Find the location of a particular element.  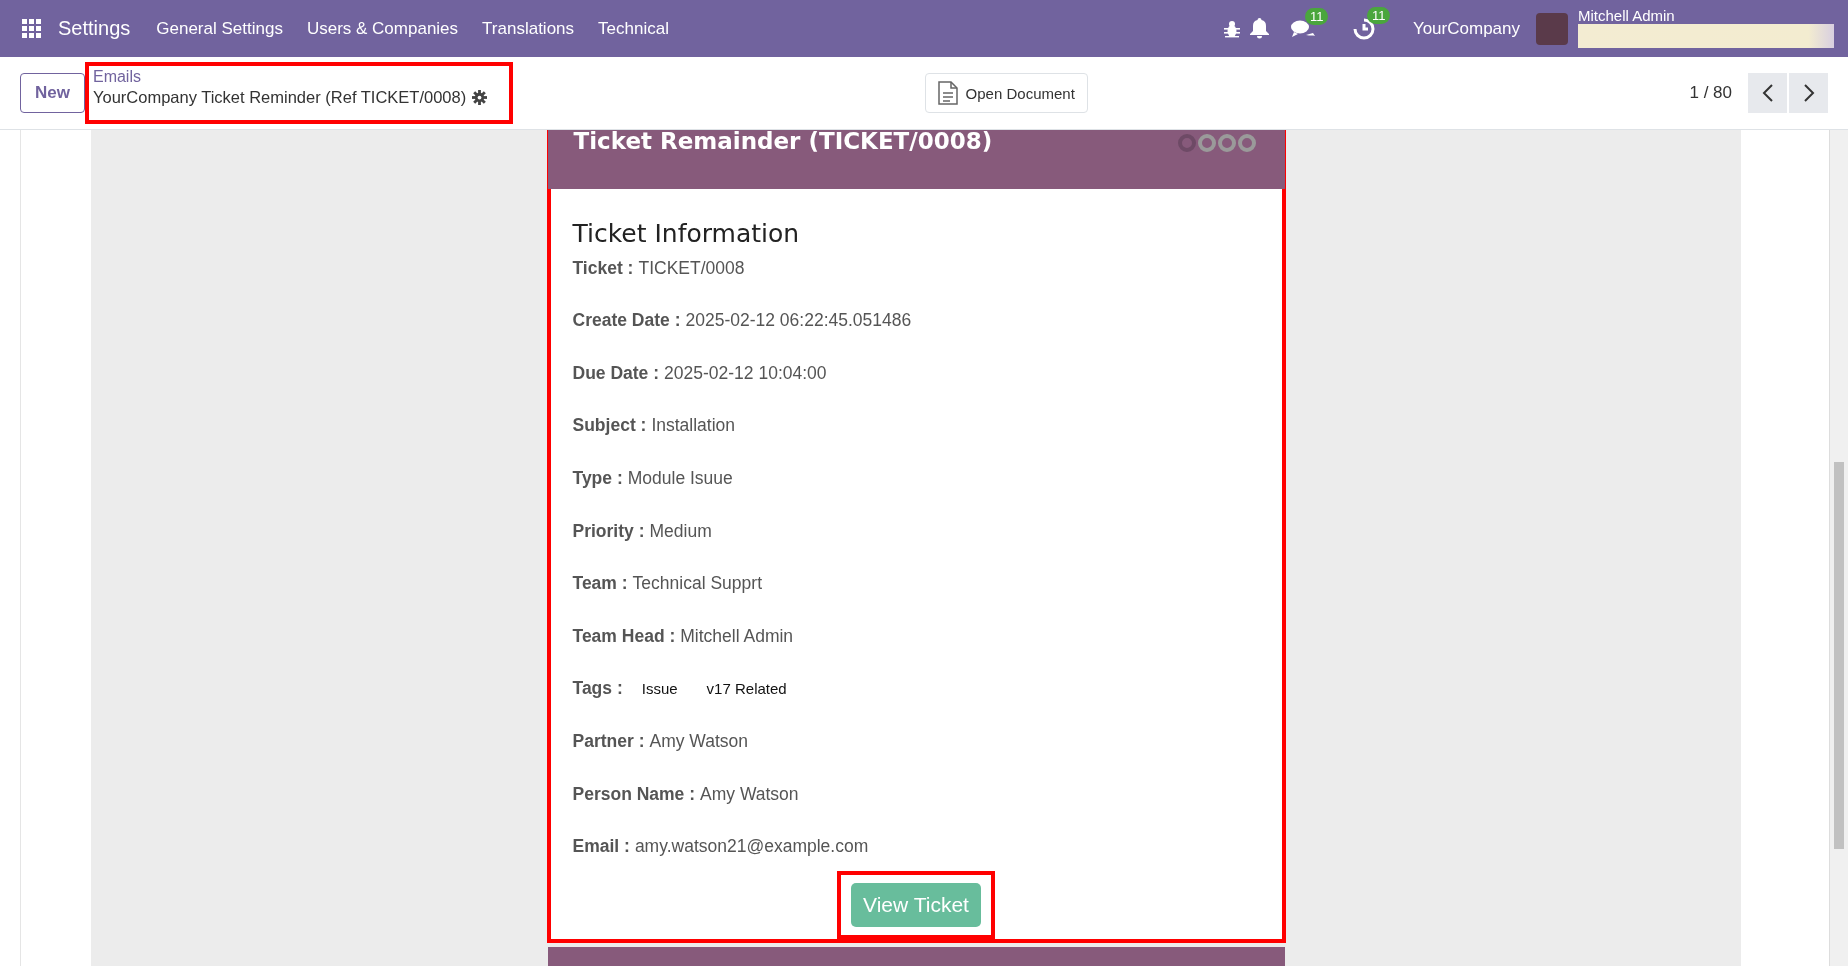

bell-icon is located at coordinates (1259, 28).